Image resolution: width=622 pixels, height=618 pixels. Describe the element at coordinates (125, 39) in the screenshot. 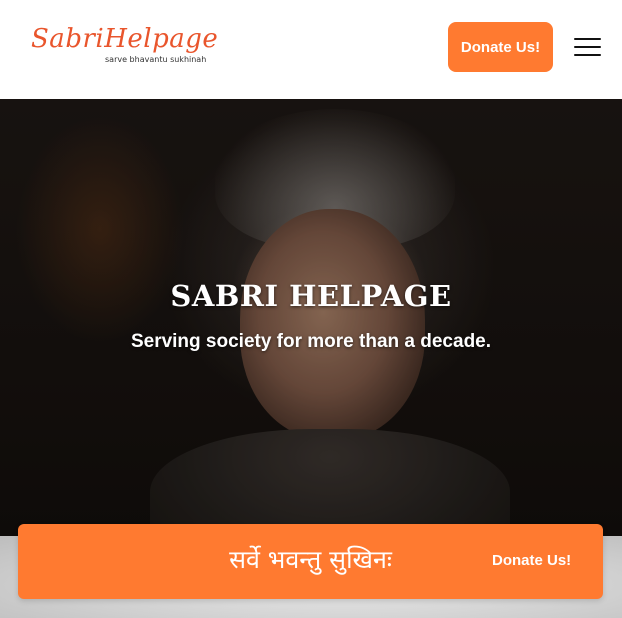

I see `logo-wordmark: SabriHelpage` at that location.